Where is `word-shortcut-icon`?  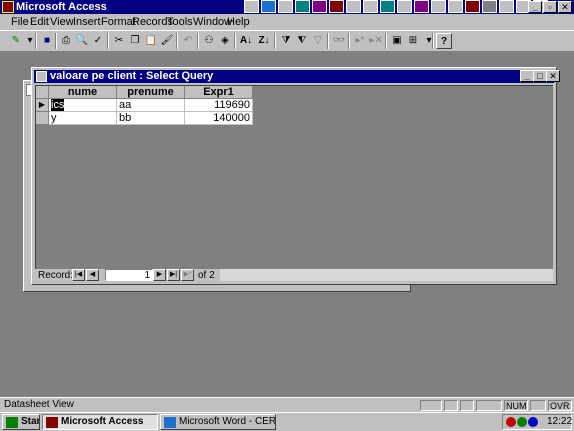 word-shortcut-icon is located at coordinates (268, 6).